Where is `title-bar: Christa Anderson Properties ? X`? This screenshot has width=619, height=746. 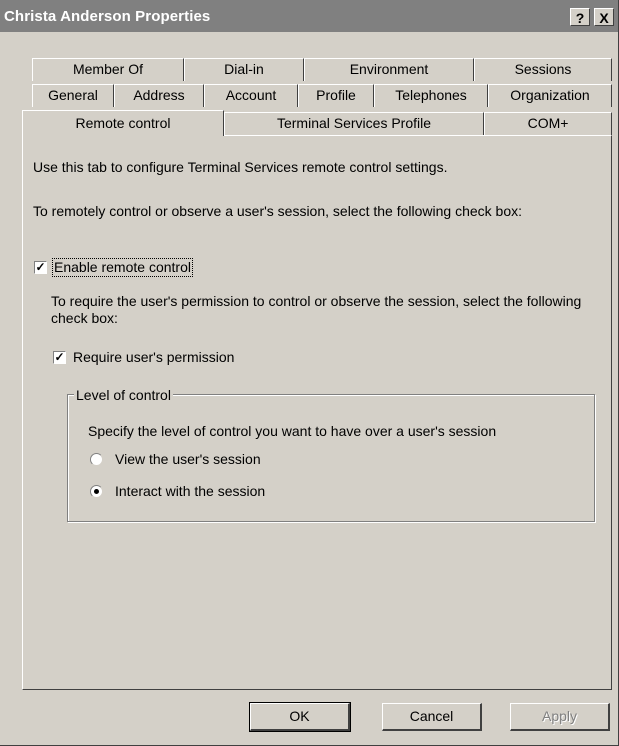
title-bar: Christa Anderson Properties ? X is located at coordinates (309, 16).